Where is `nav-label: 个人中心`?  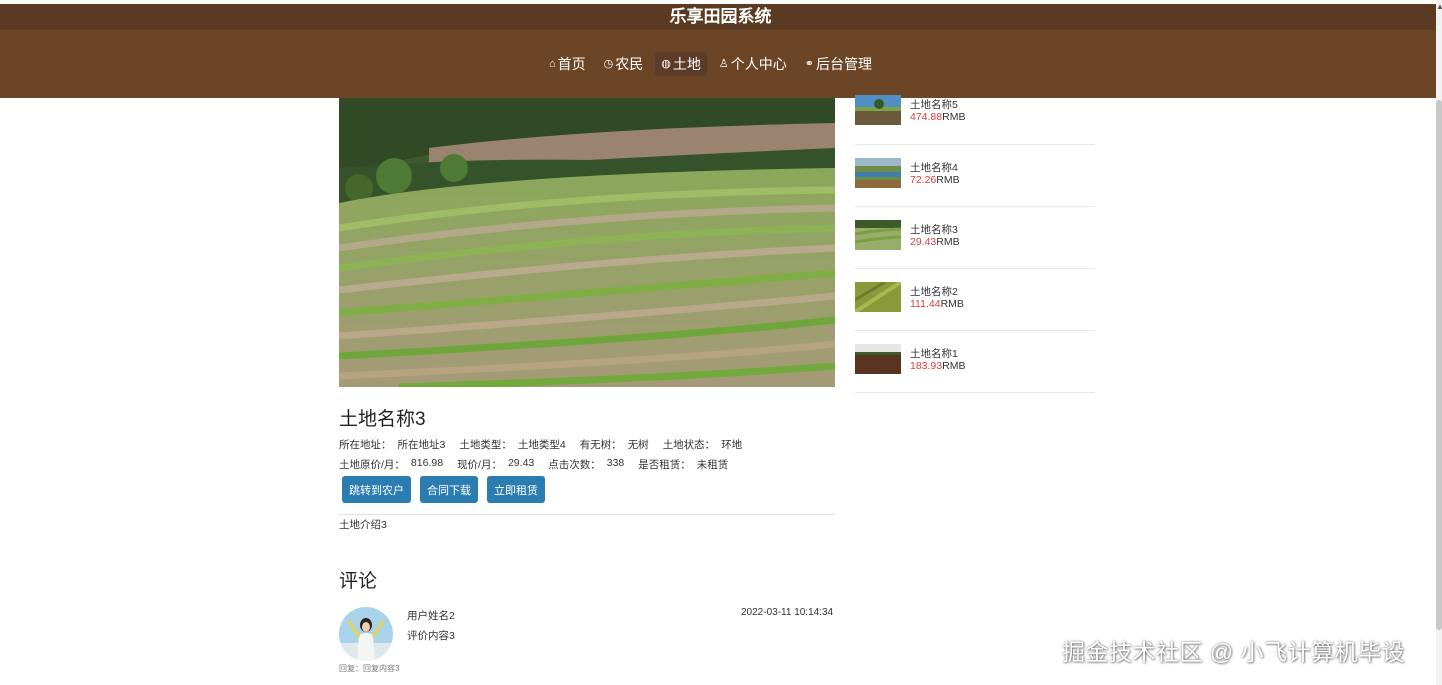 nav-label: 个人中心 is located at coordinates (758, 64).